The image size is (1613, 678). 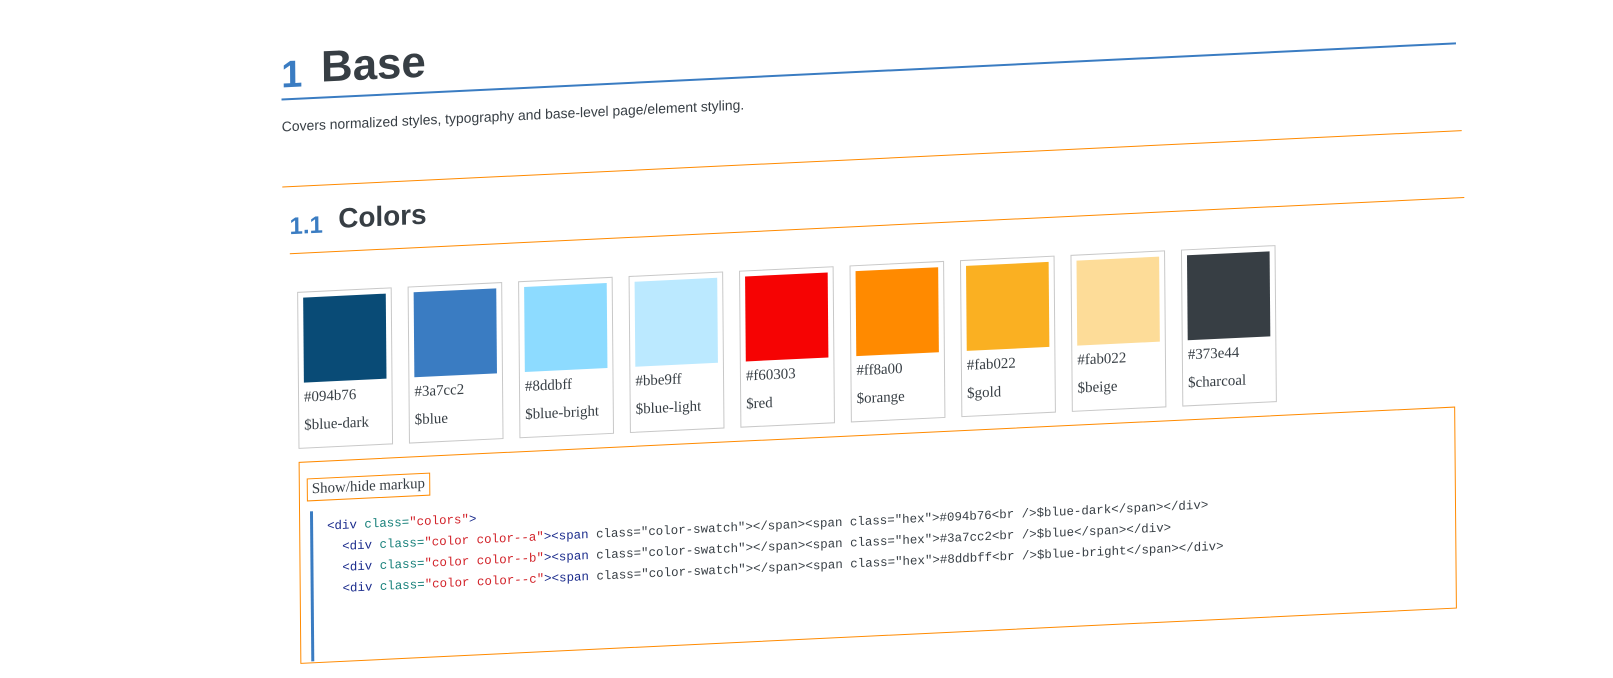 What do you see at coordinates (880, 398) in the screenshot?
I see `color-variable: $orange` at bounding box center [880, 398].